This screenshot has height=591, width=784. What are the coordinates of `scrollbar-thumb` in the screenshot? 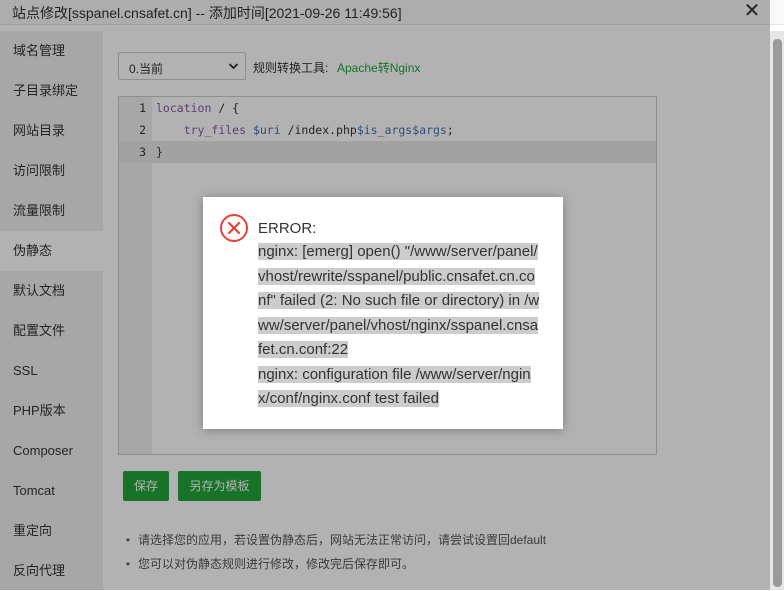 It's located at (777, 313).